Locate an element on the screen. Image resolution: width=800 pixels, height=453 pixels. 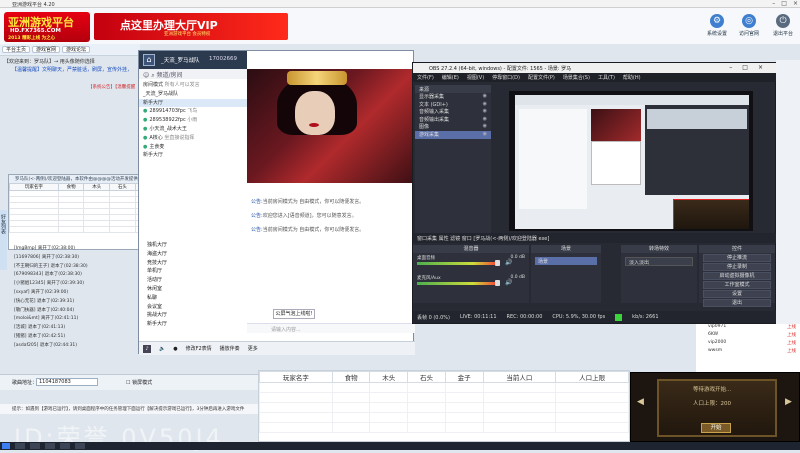
list-item: ● A核心 坐直接说指挥 is located at coordinates (193, 138).